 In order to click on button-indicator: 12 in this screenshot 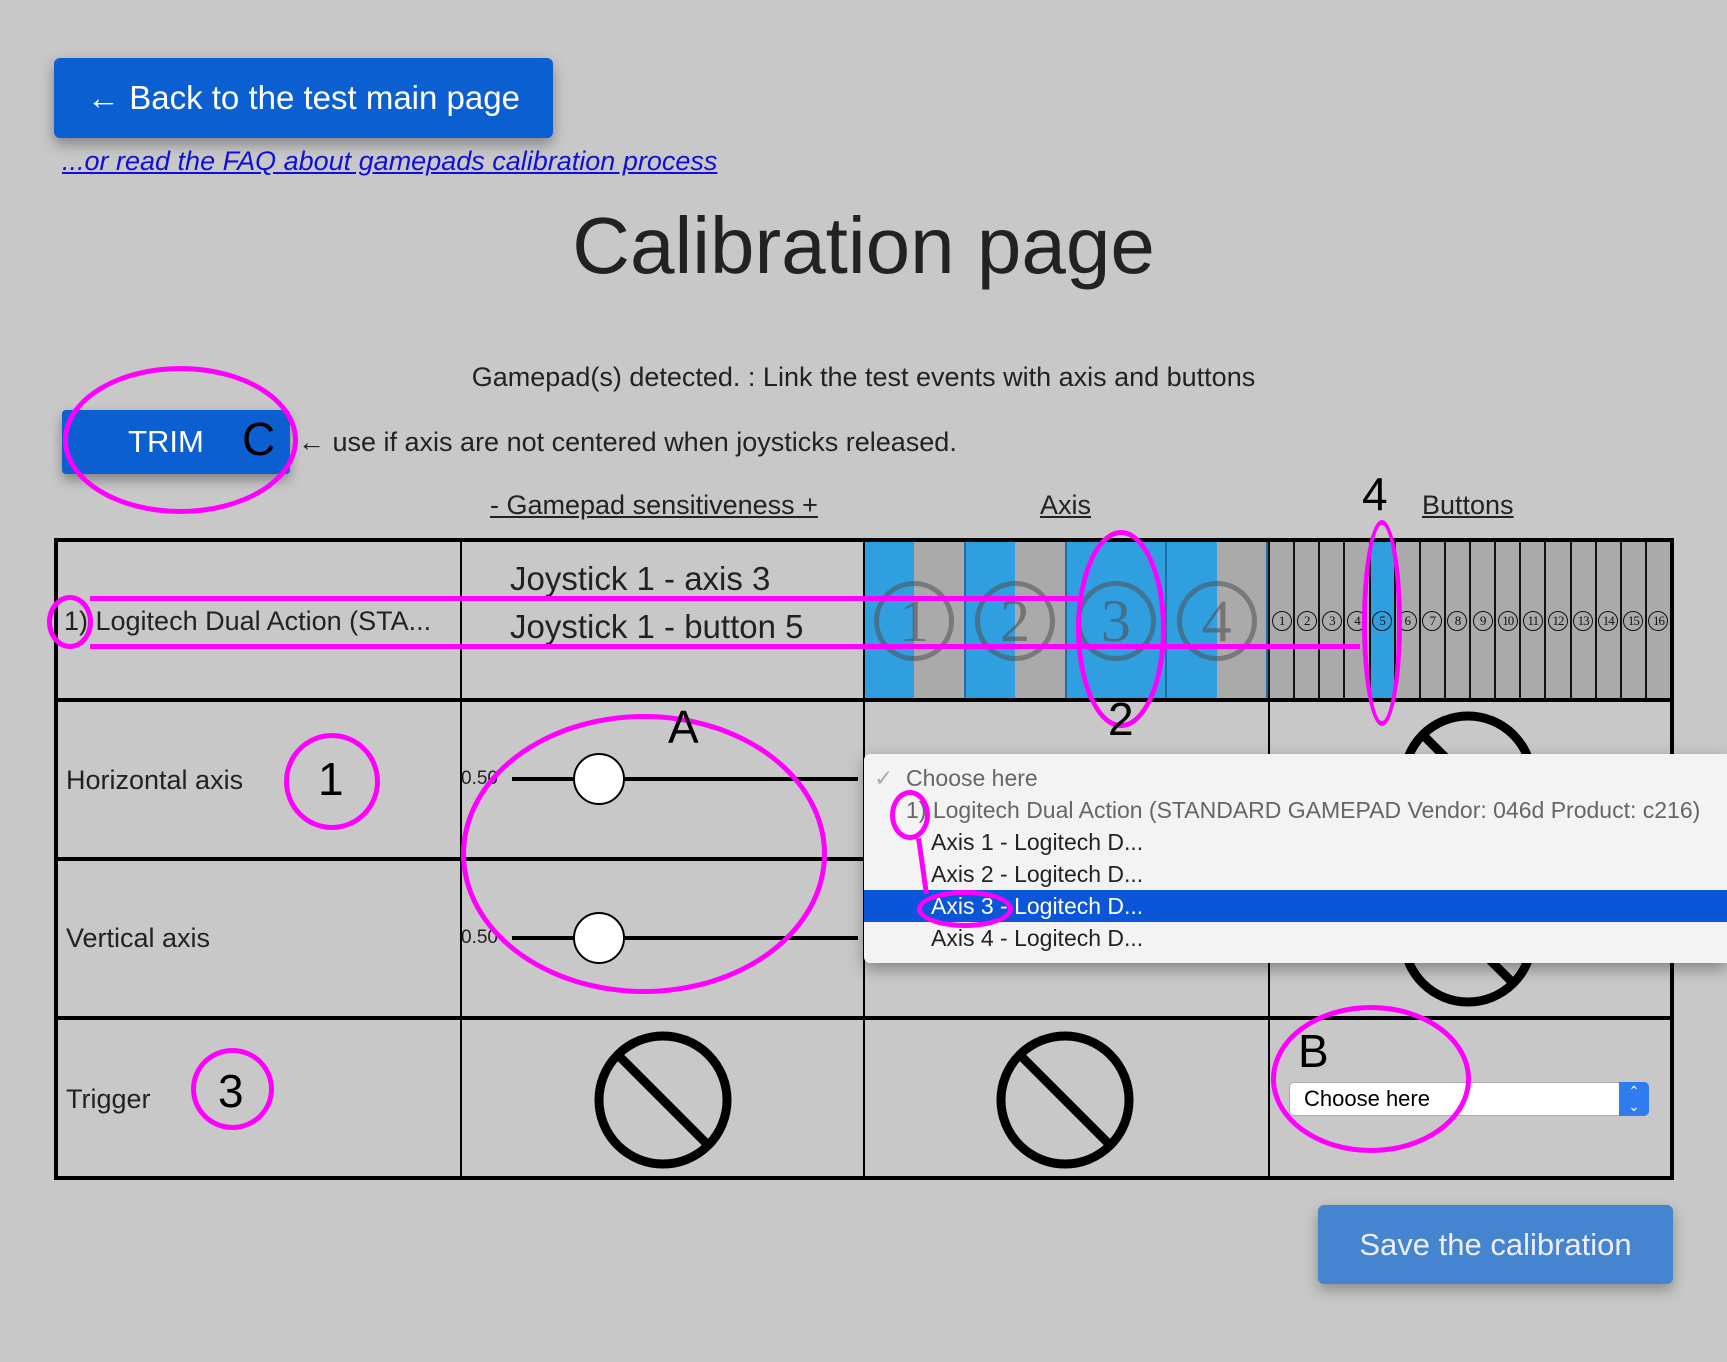, I will do `click(1557, 621)`.